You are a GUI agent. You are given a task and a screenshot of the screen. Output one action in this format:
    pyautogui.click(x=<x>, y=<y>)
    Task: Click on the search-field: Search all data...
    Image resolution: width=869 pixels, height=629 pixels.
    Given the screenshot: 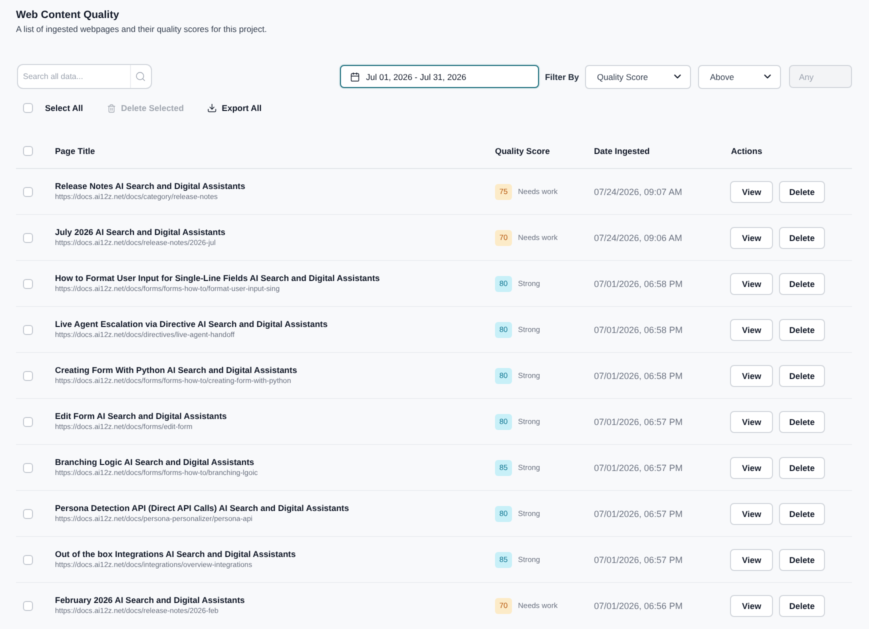 What is the action you would take?
    pyautogui.click(x=84, y=76)
    